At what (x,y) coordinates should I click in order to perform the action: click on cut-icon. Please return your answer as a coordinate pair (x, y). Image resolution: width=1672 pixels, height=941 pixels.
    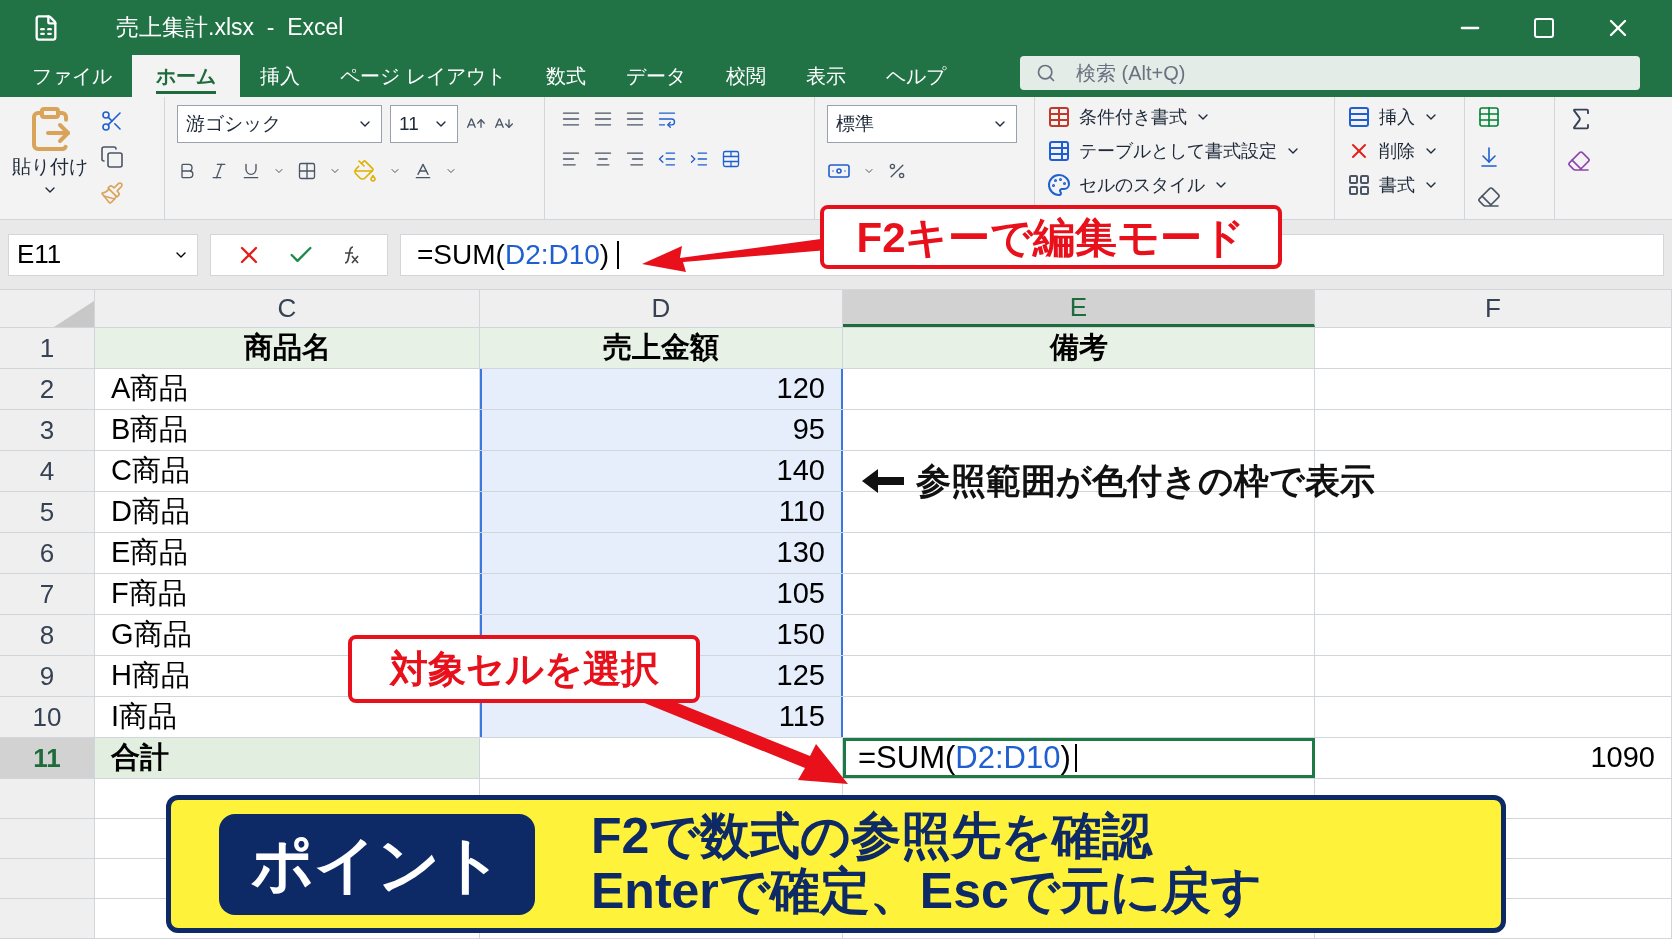
    Looking at the image, I should click on (112, 121).